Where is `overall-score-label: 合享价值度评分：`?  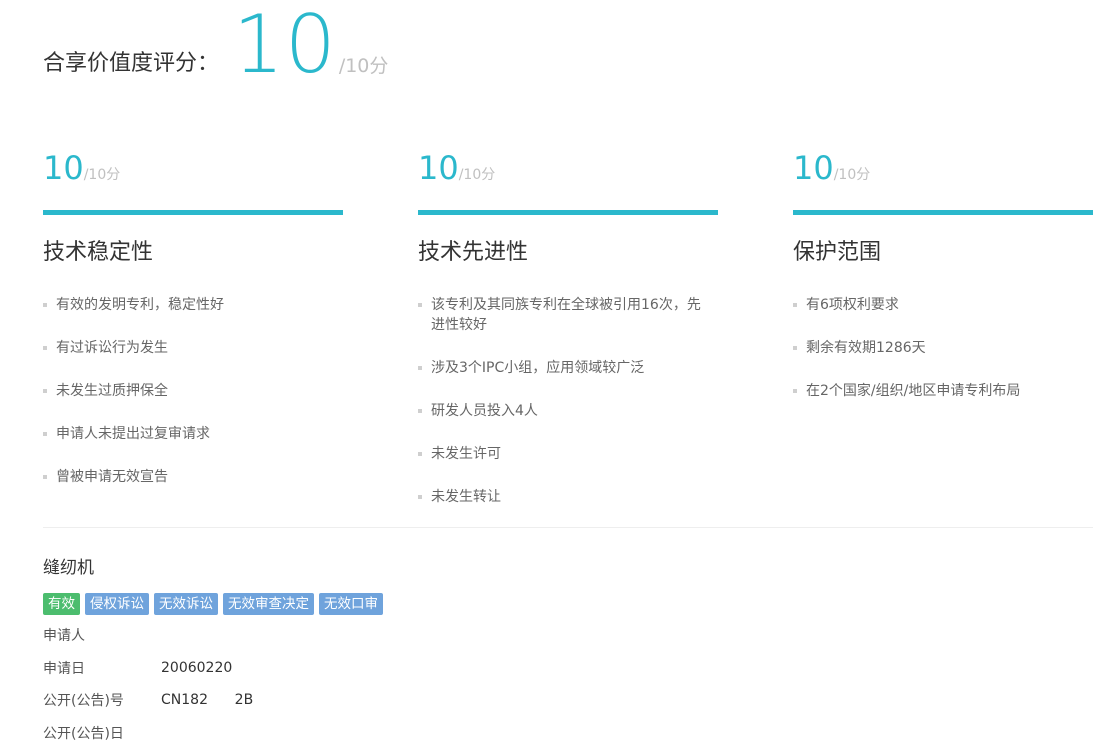 overall-score-label: 合享价值度评分： is located at coordinates (131, 61).